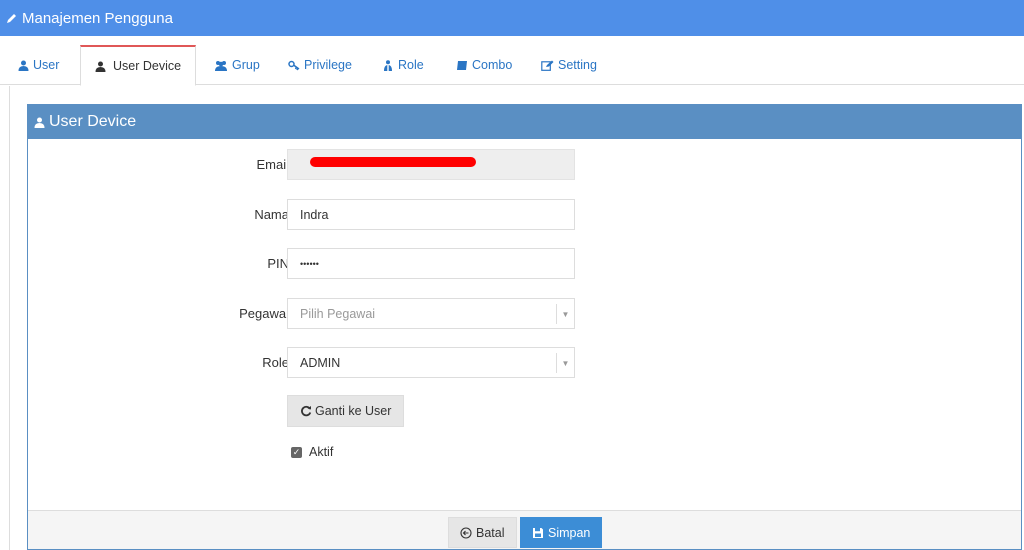  What do you see at coordinates (264, 313) in the screenshot?
I see `pegawai-label: Pegawai` at bounding box center [264, 313].